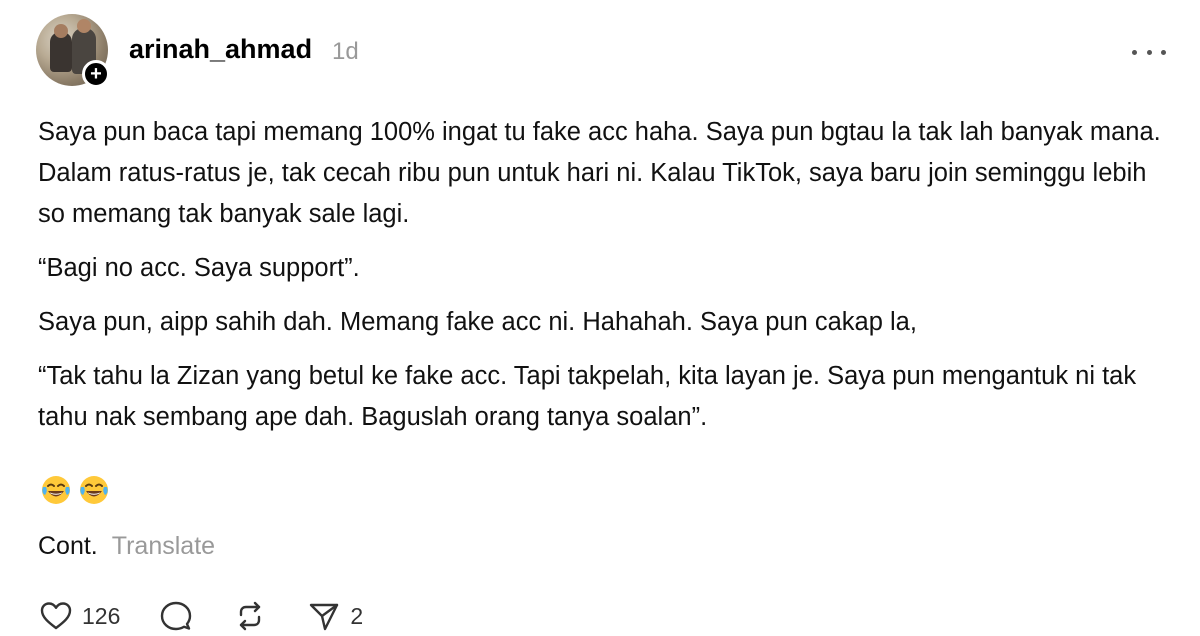  Describe the element at coordinates (601, 51) in the screenshot. I see `post-header: + arinah_ahmad 1d` at that location.